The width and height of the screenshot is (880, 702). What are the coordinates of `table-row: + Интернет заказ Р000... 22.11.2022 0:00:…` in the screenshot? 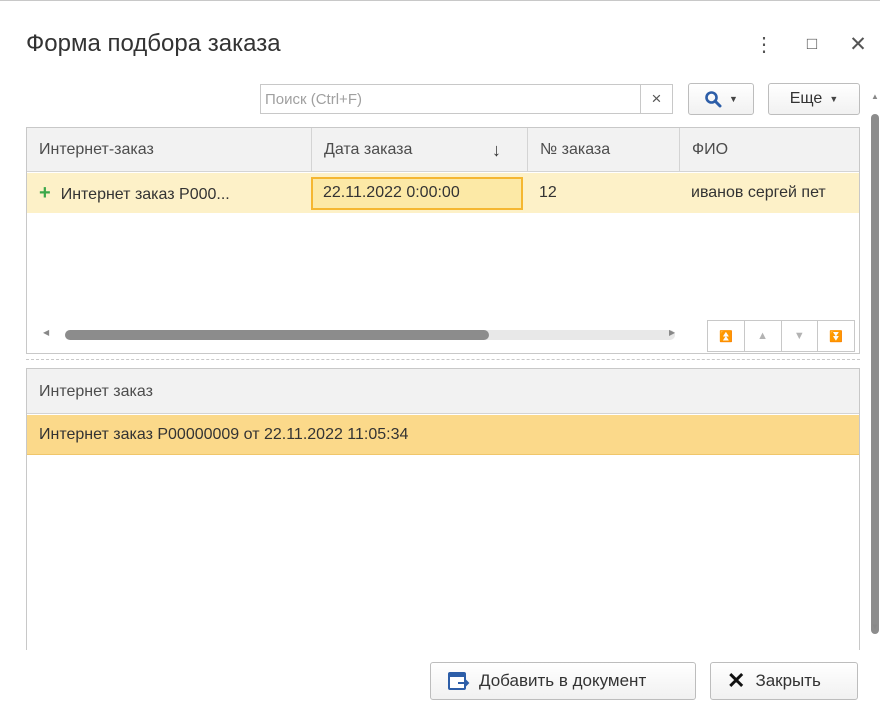 It's located at (443, 193).